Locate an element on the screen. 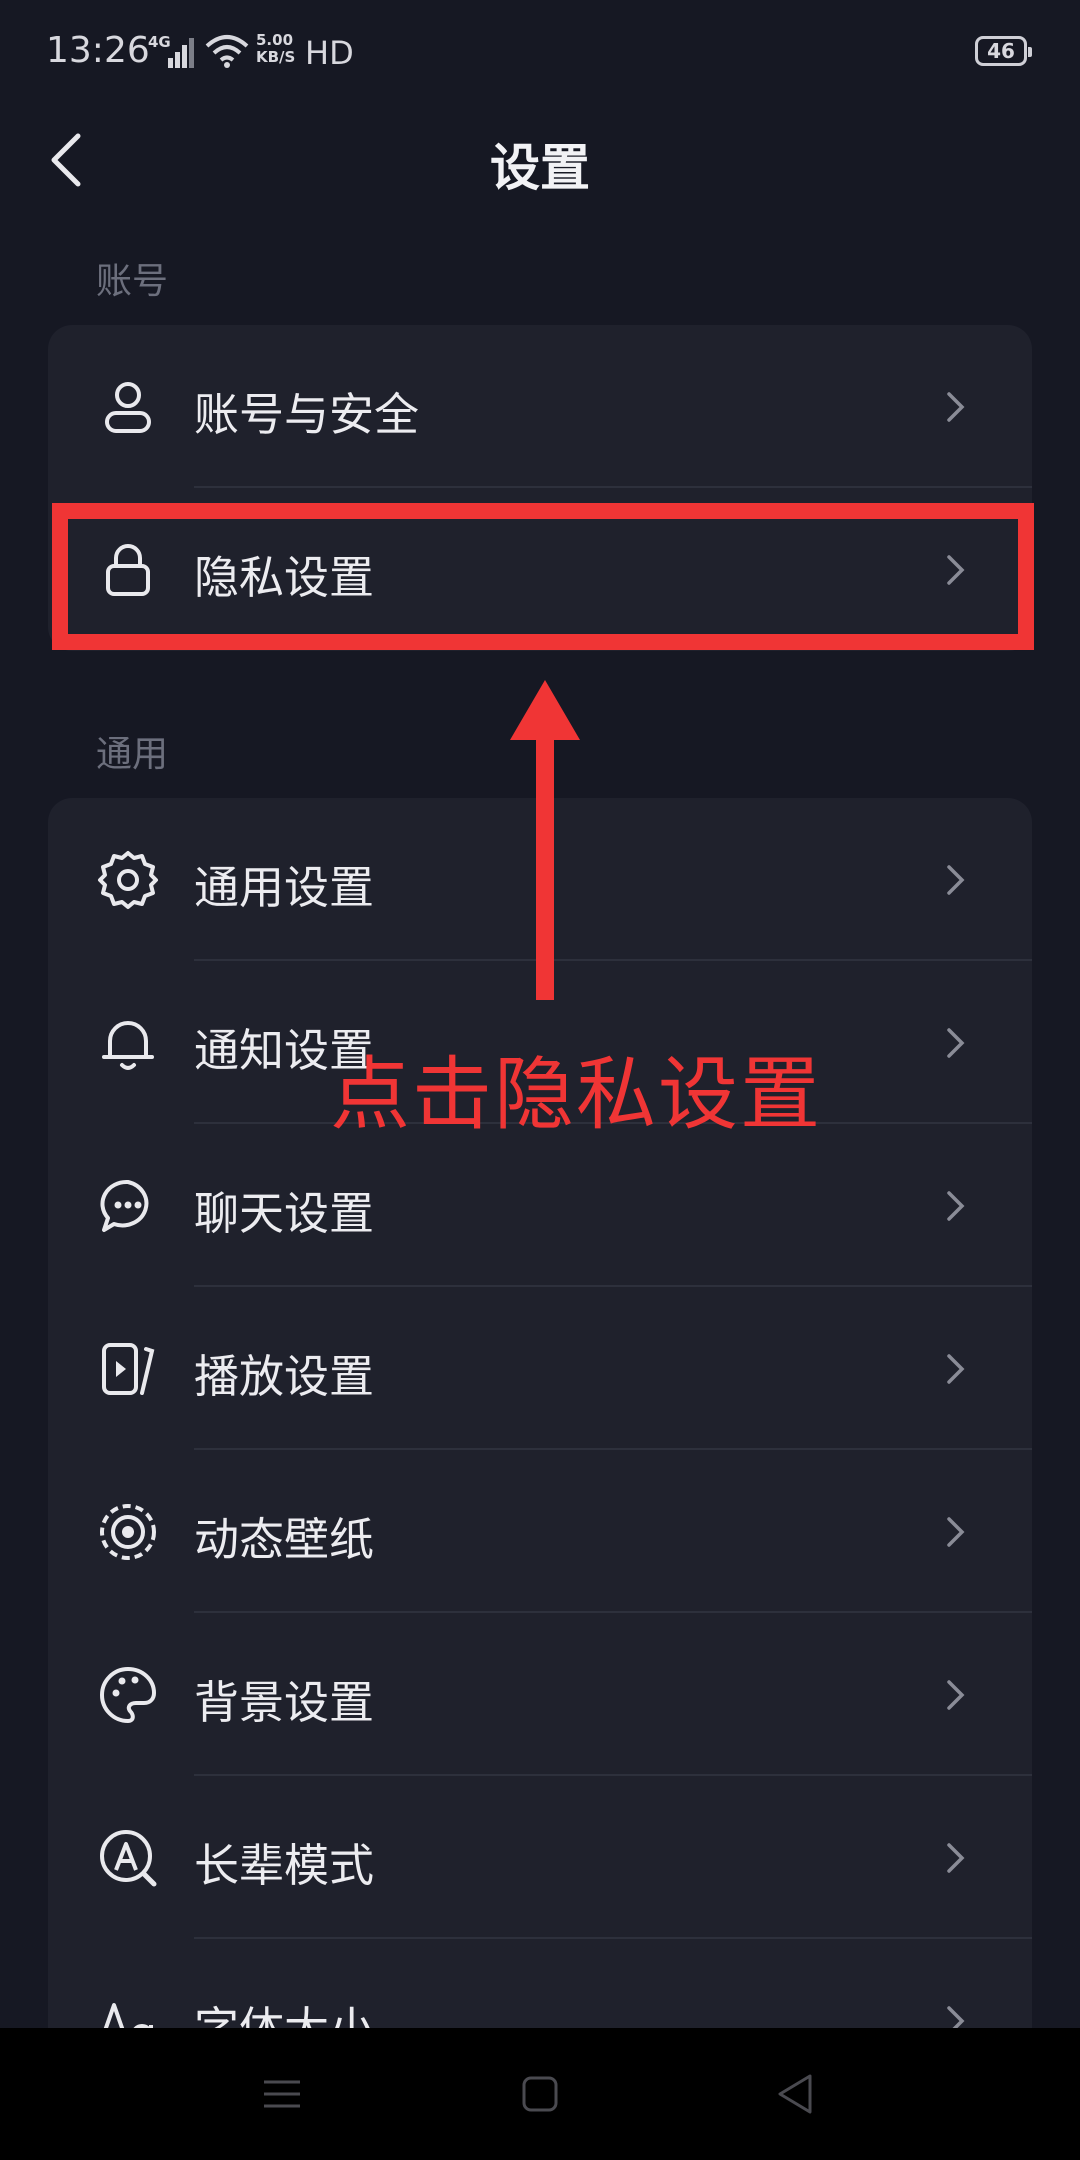 The image size is (1080, 2160). menu-item-label: 字体大小 is located at coordinates (284, 2010).